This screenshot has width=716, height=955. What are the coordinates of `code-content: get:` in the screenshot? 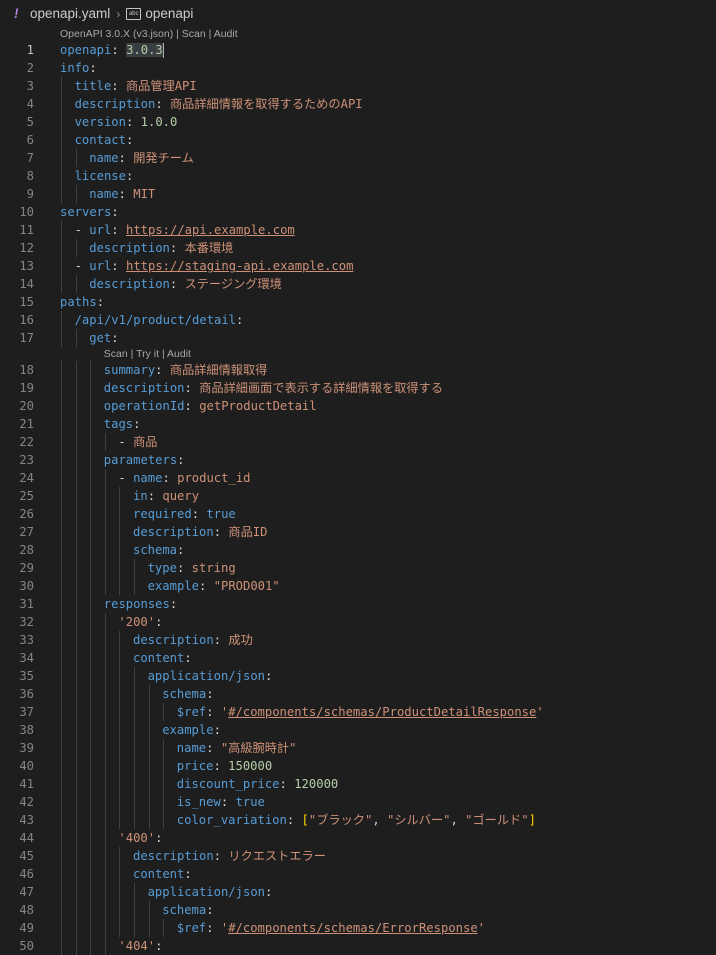 It's located at (103, 338).